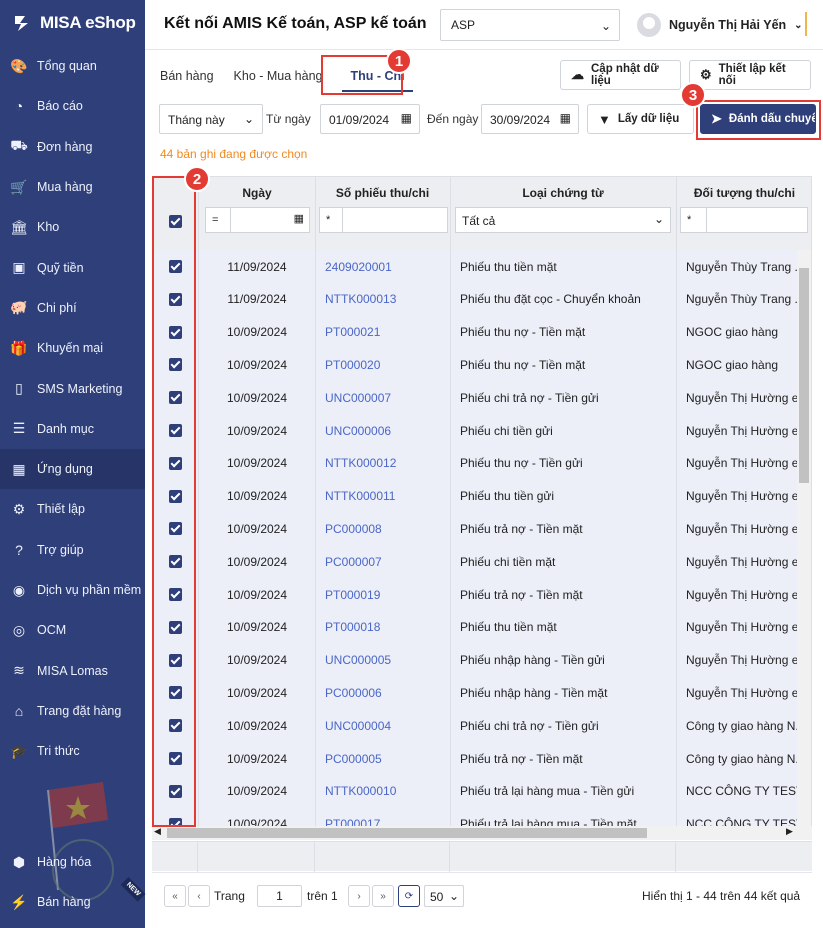 This screenshot has width=823, height=928. Describe the element at coordinates (234, 154) in the screenshot. I see `selection-info: 44 bản ghi đang được chọn` at that location.